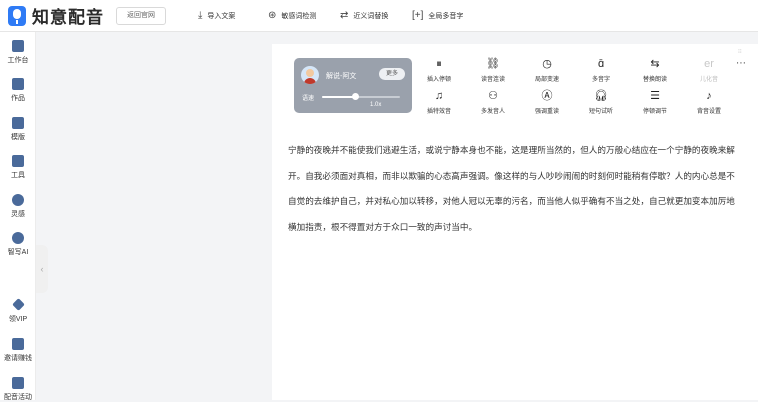 The height and width of the screenshot is (402, 758). I want to click on sidebar-item-label: 领VIP, so click(18, 319).